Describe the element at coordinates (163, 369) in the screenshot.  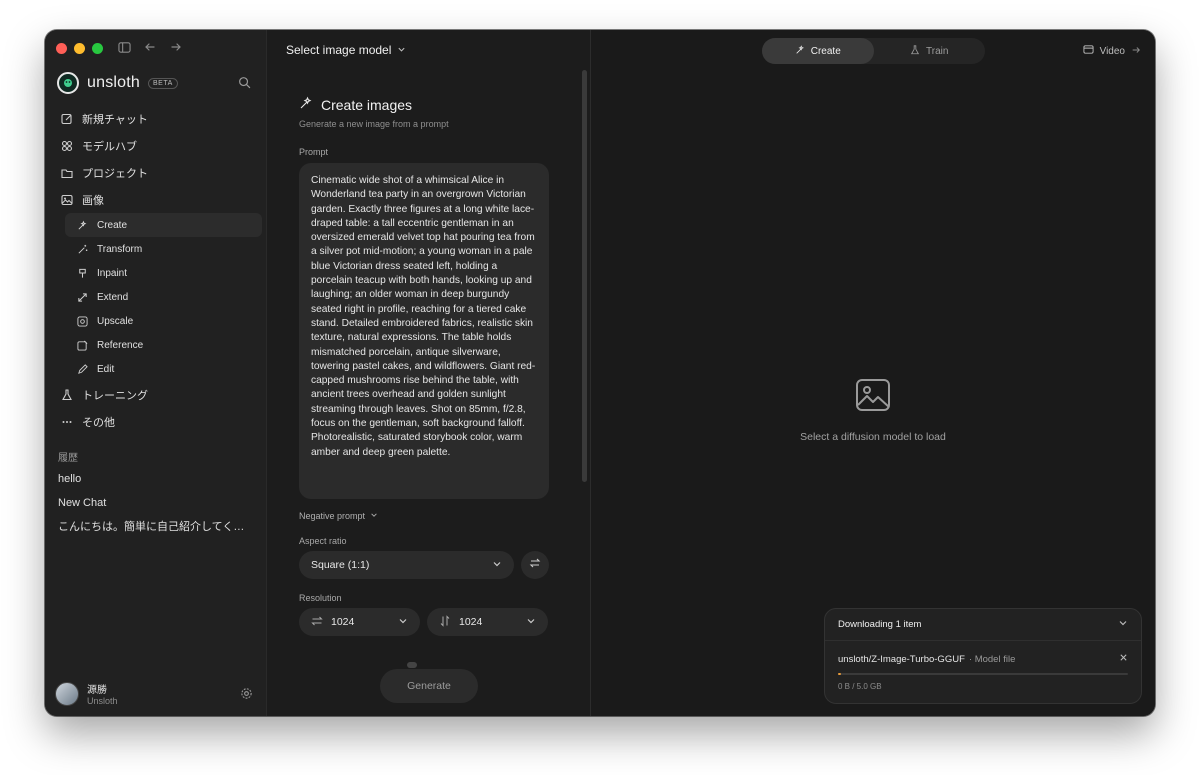
I see `sidebar-item-edit: Edit` at that location.